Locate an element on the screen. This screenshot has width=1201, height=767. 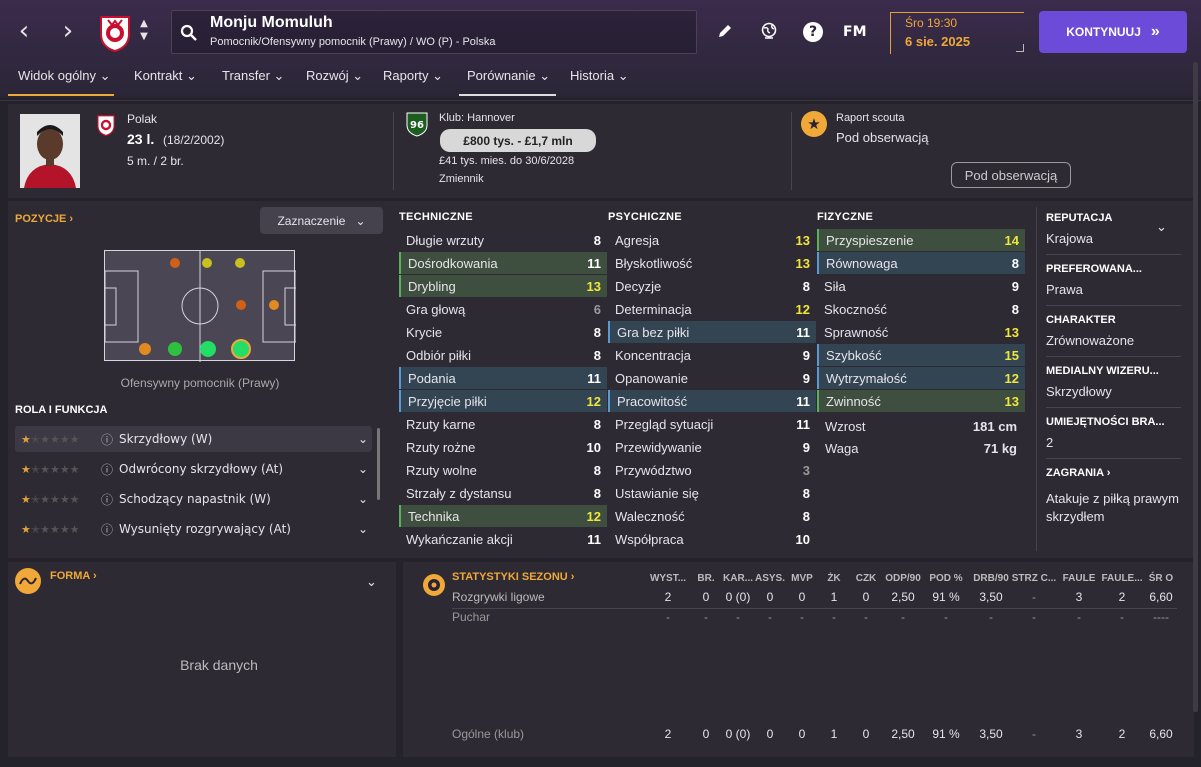
club-crest-icon: 96 is located at coordinates (417, 124).